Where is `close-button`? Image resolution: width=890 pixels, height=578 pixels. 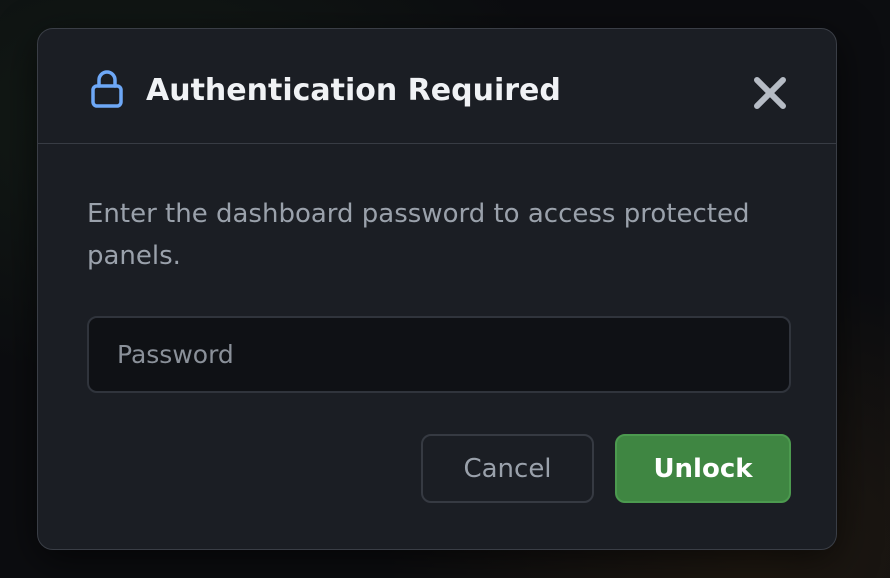 close-button is located at coordinates (770, 93).